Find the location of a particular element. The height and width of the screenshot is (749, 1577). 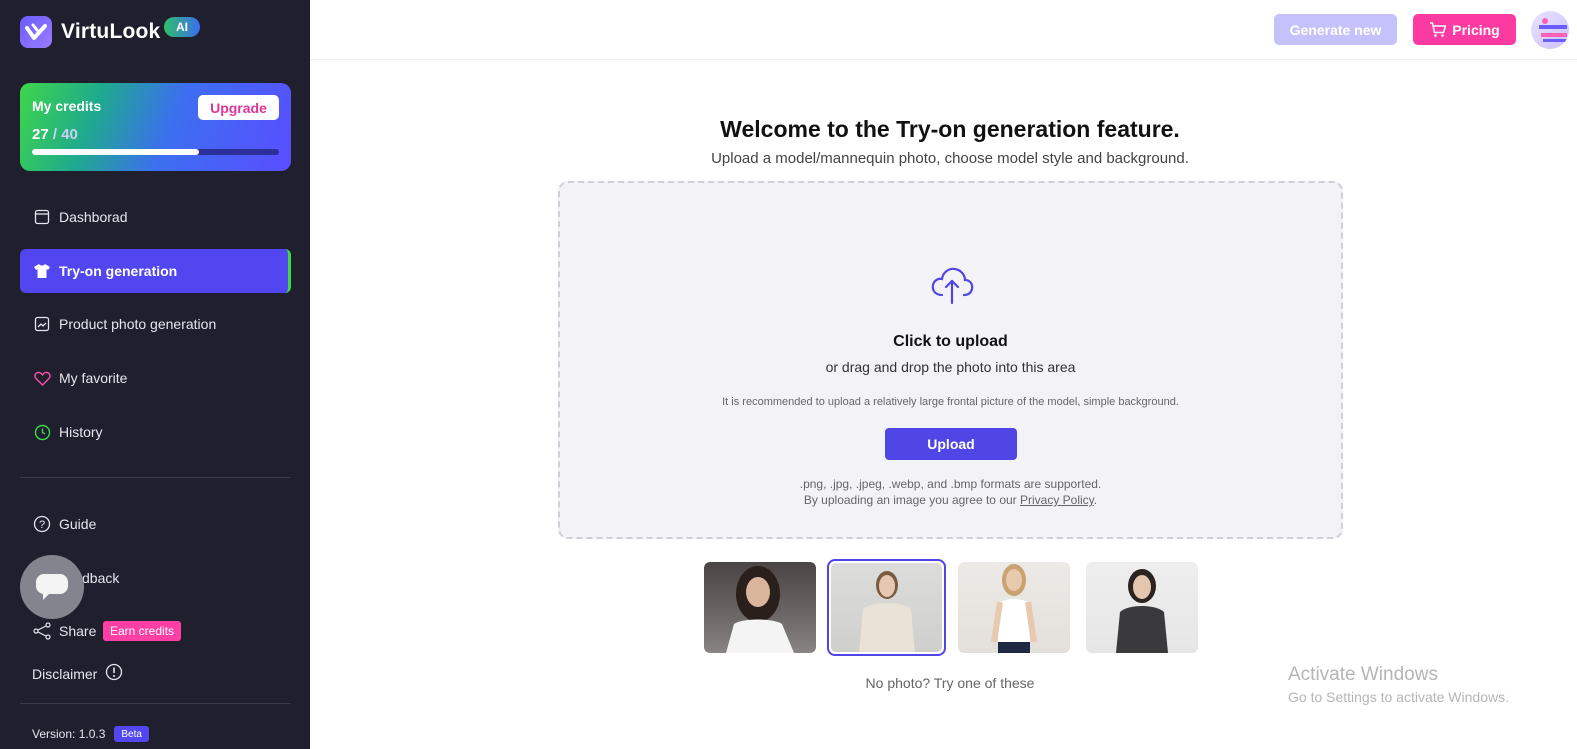

version-info: Version: 1.0.3 Beta is located at coordinates (90, 734).